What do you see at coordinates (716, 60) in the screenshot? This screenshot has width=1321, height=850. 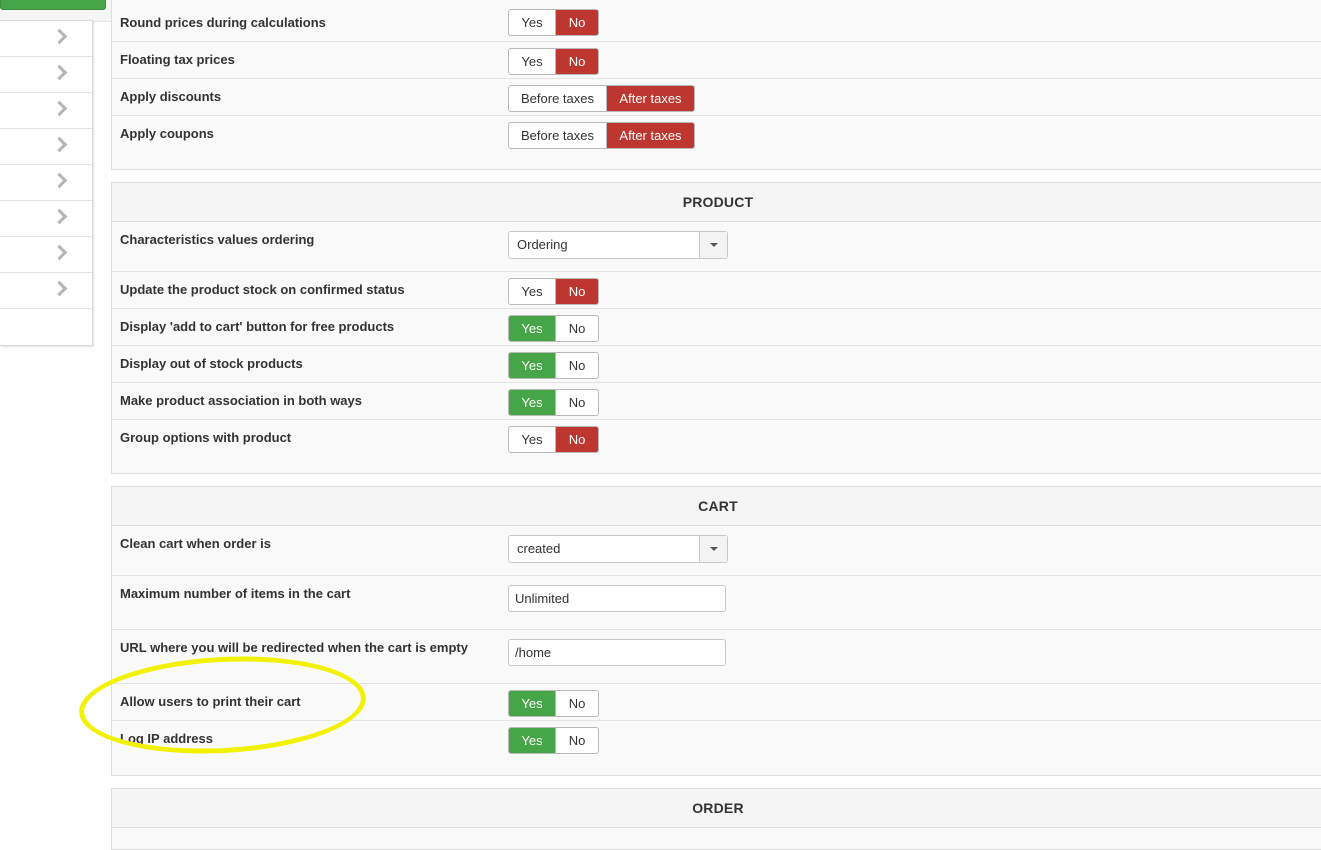 I see `settings-row: Floating tax prices Yes No` at bounding box center [716, 60].